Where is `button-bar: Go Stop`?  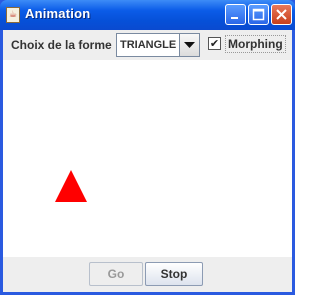
button-bar: Go Stop is located at coordinates (147, 274).